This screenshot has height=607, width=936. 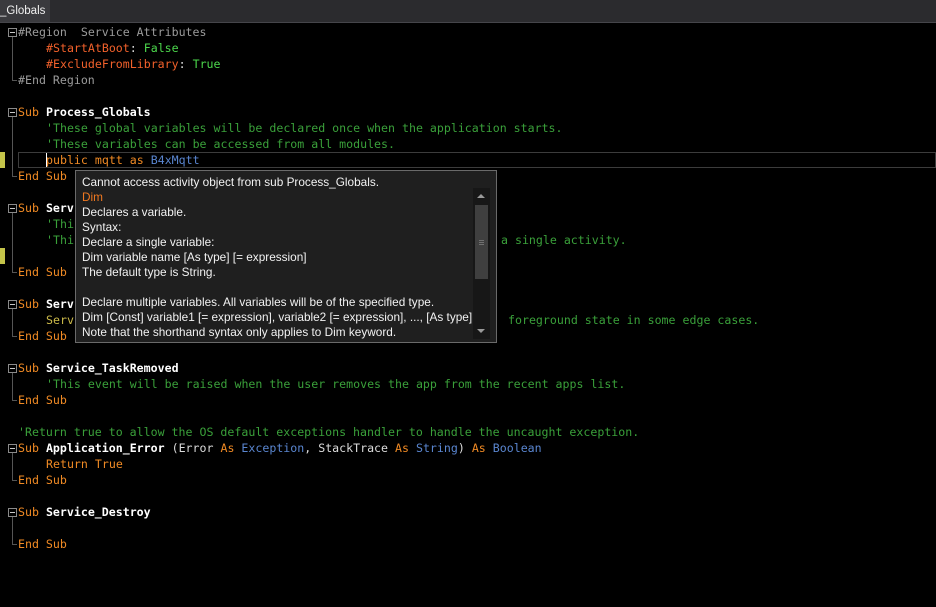 I want to click on scroll-down-button, so click(x=481, y=330).